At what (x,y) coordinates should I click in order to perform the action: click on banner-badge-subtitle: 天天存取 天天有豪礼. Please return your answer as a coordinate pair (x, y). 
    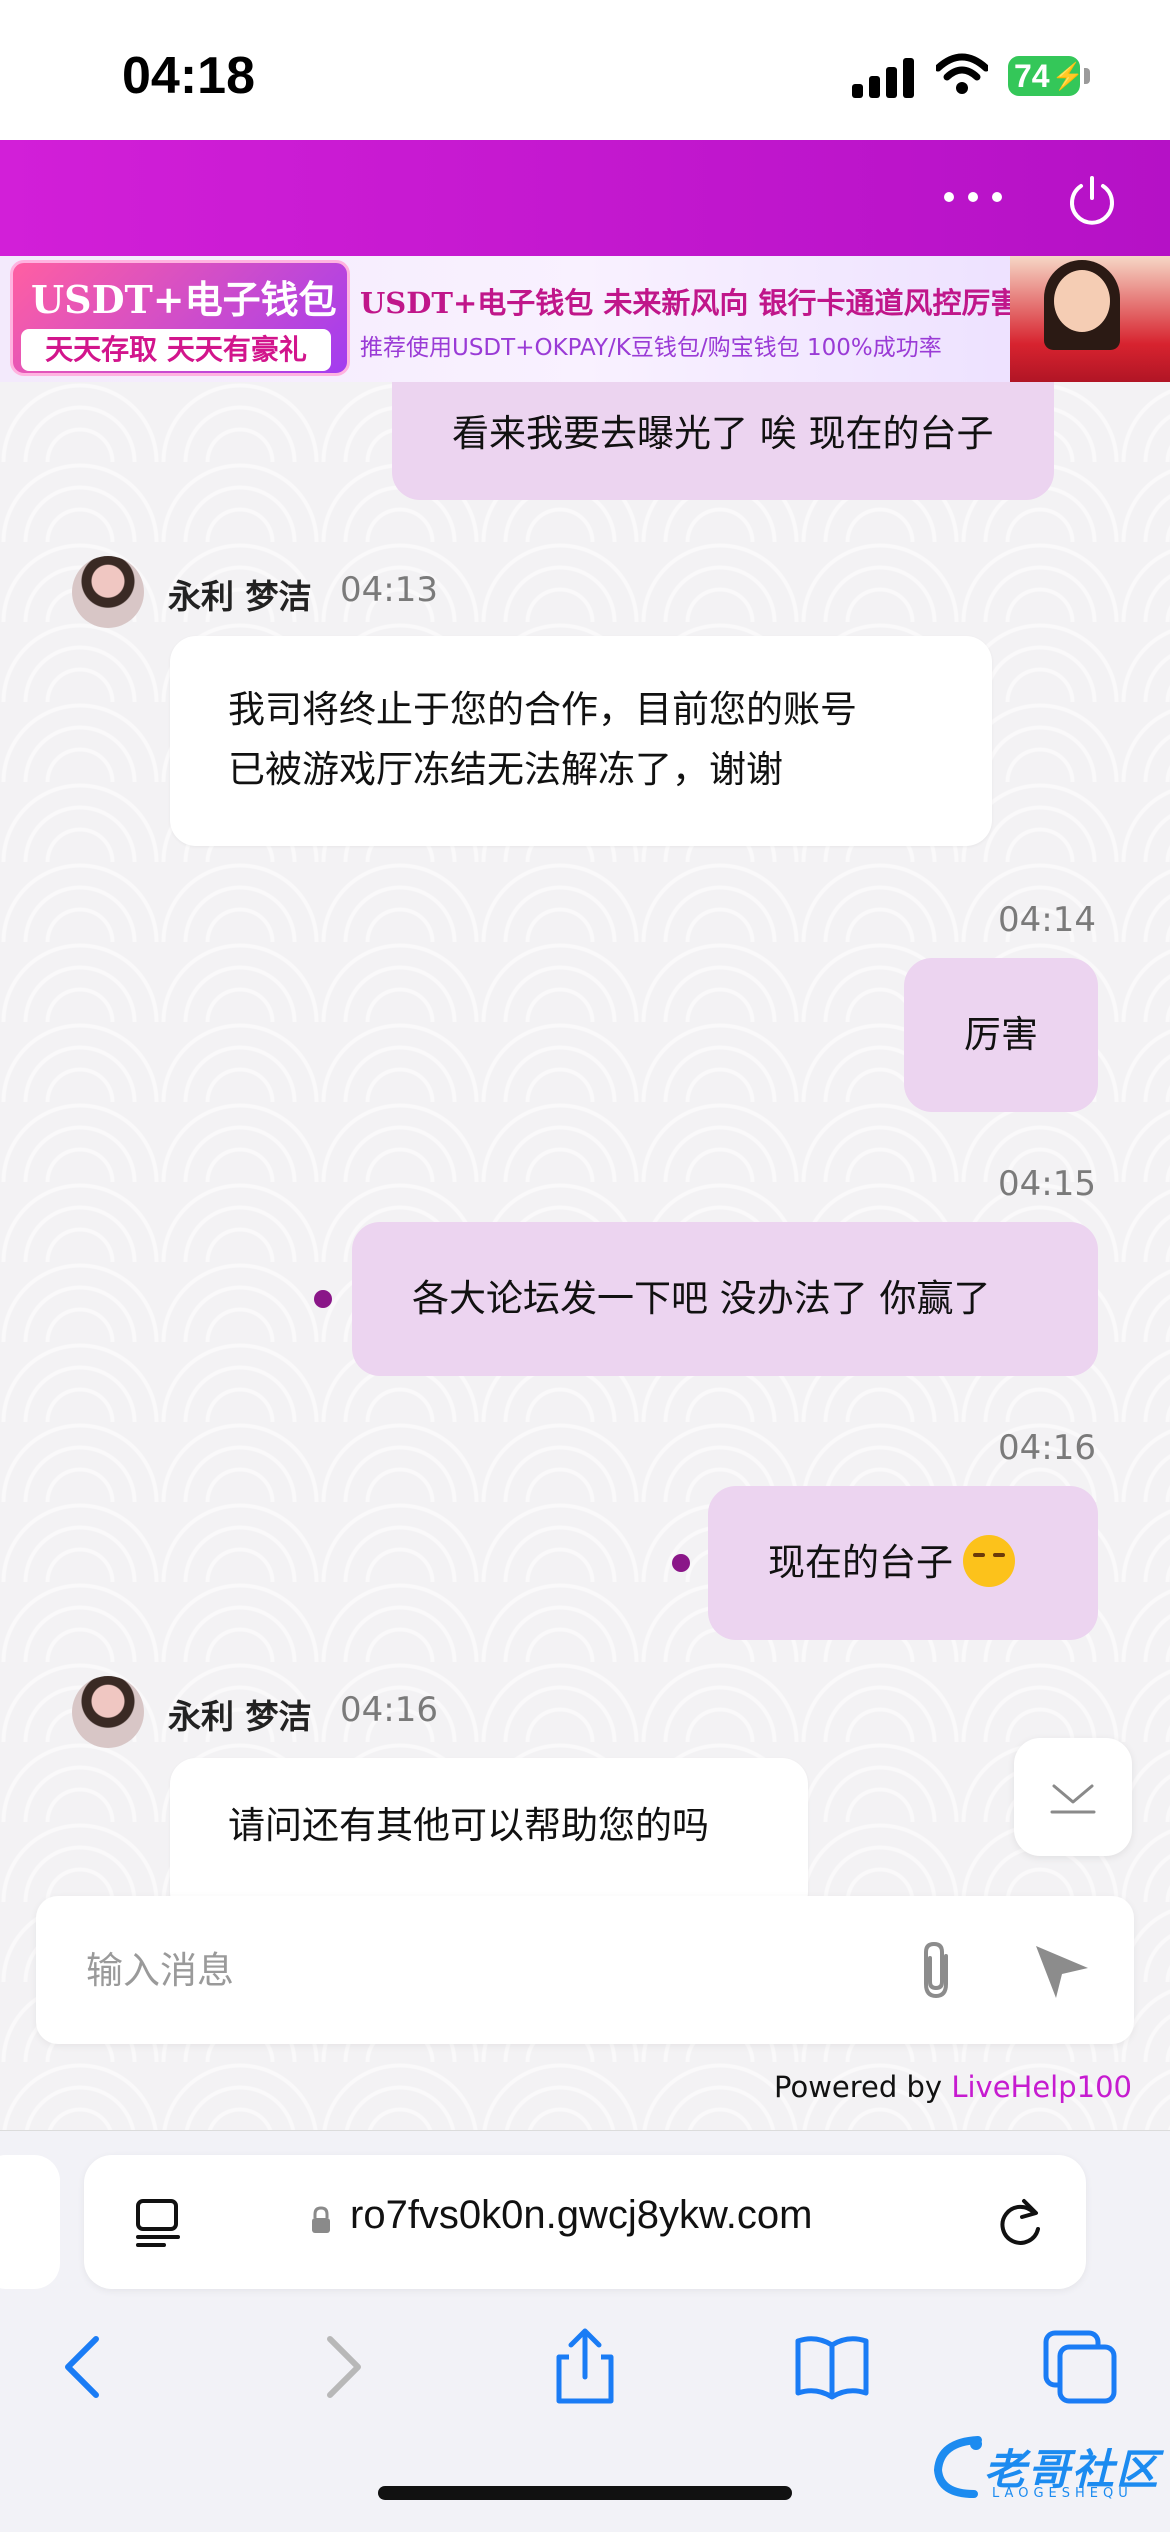
    Looking at the image, I should click on (176, 350).